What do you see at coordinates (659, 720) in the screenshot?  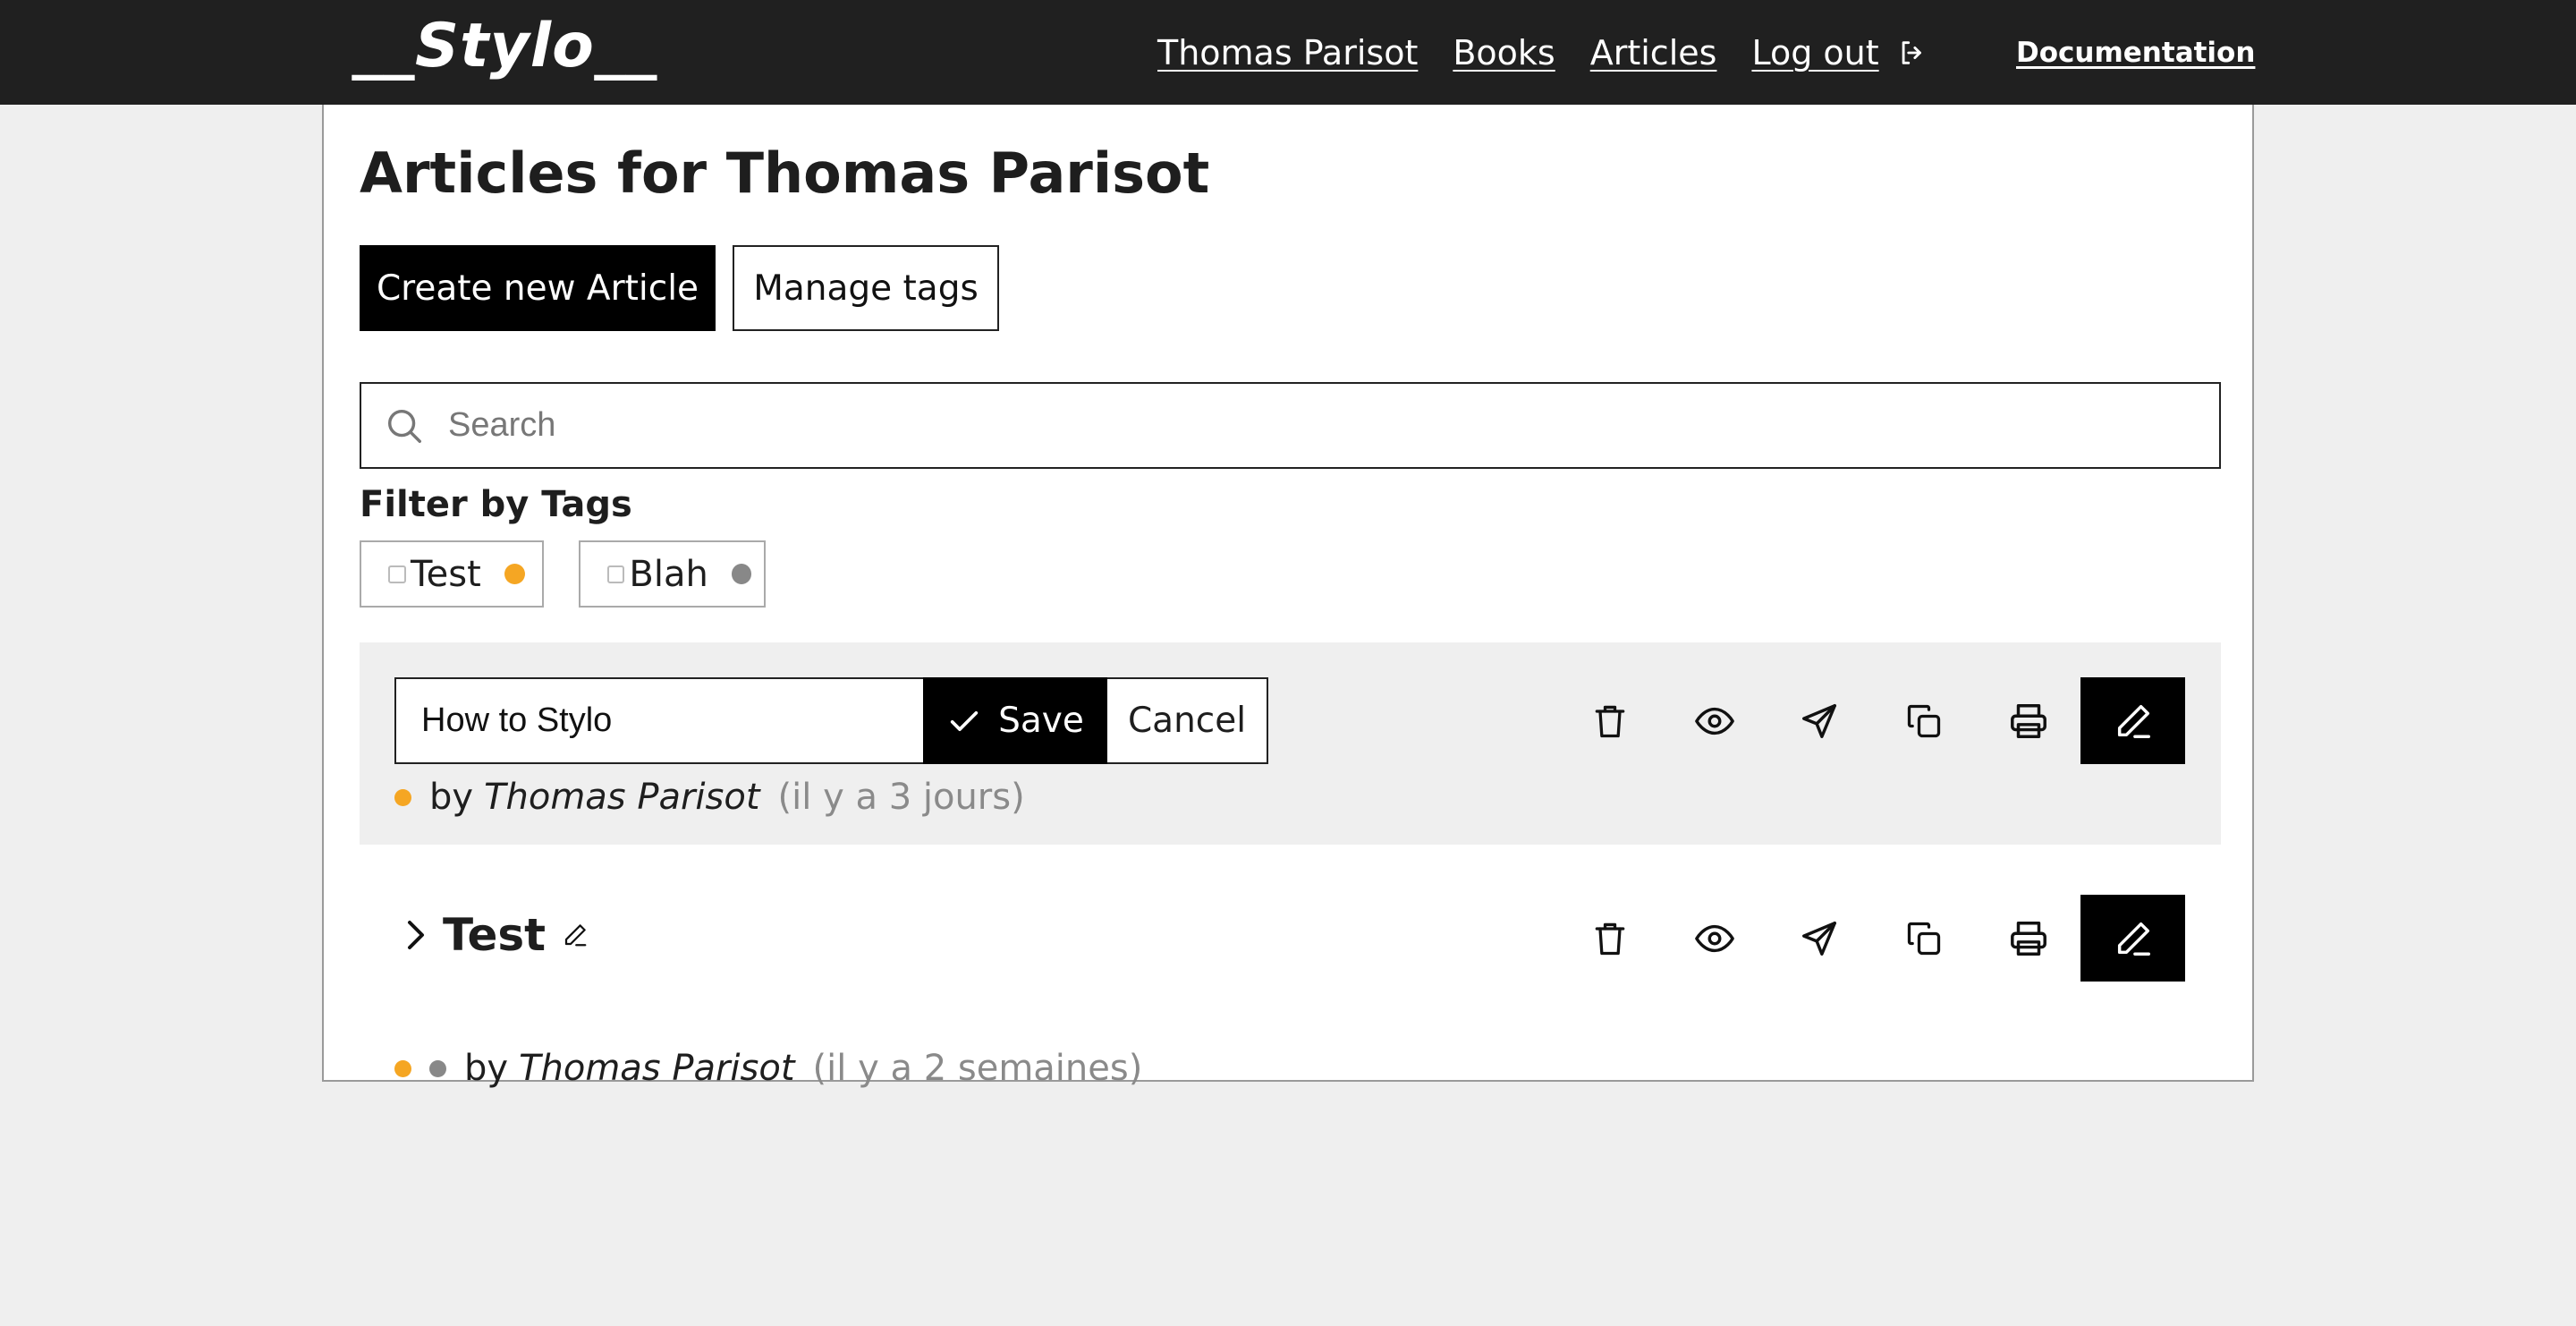 I see `article-title-input` at bounding box center [659, 720].